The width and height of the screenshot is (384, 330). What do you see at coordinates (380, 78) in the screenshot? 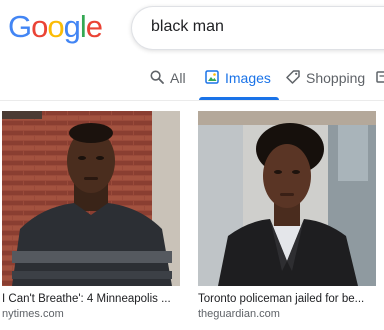
I see `more-icon` at bounding box center [380, 78].